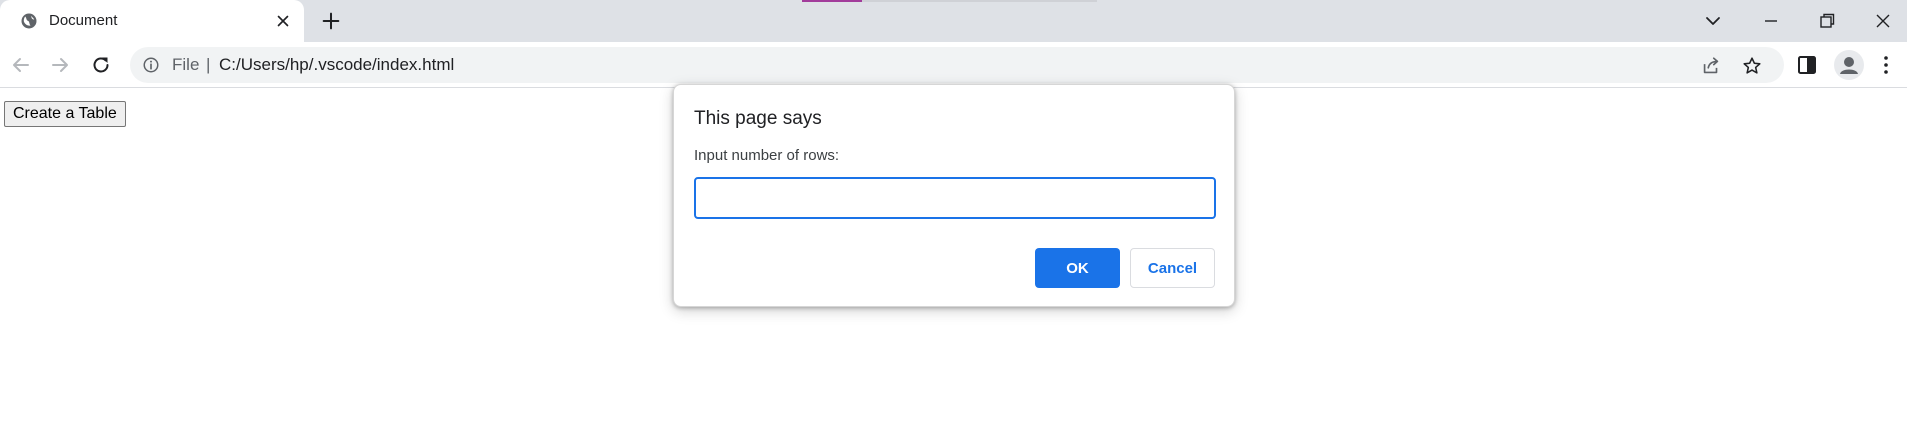 Image resolution: width=1907 pixels, height=433 pixels. I want to click on tab-search-chevron-down-icon, so click(1713, 21).